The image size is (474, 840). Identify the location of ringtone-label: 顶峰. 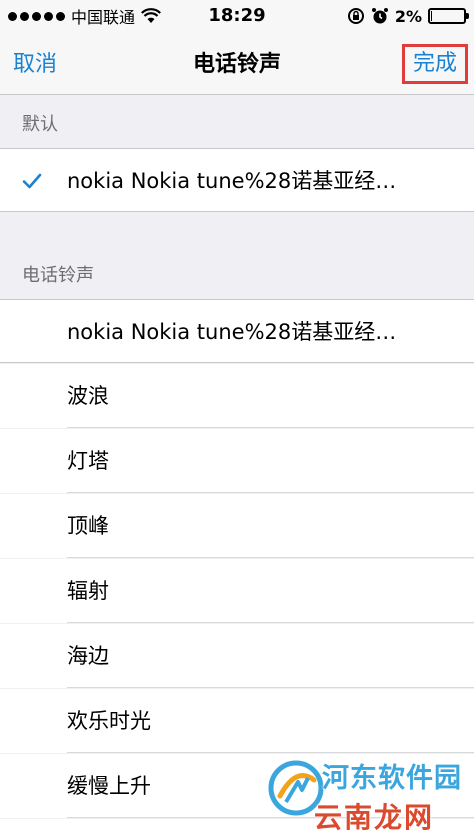
(88, 526).